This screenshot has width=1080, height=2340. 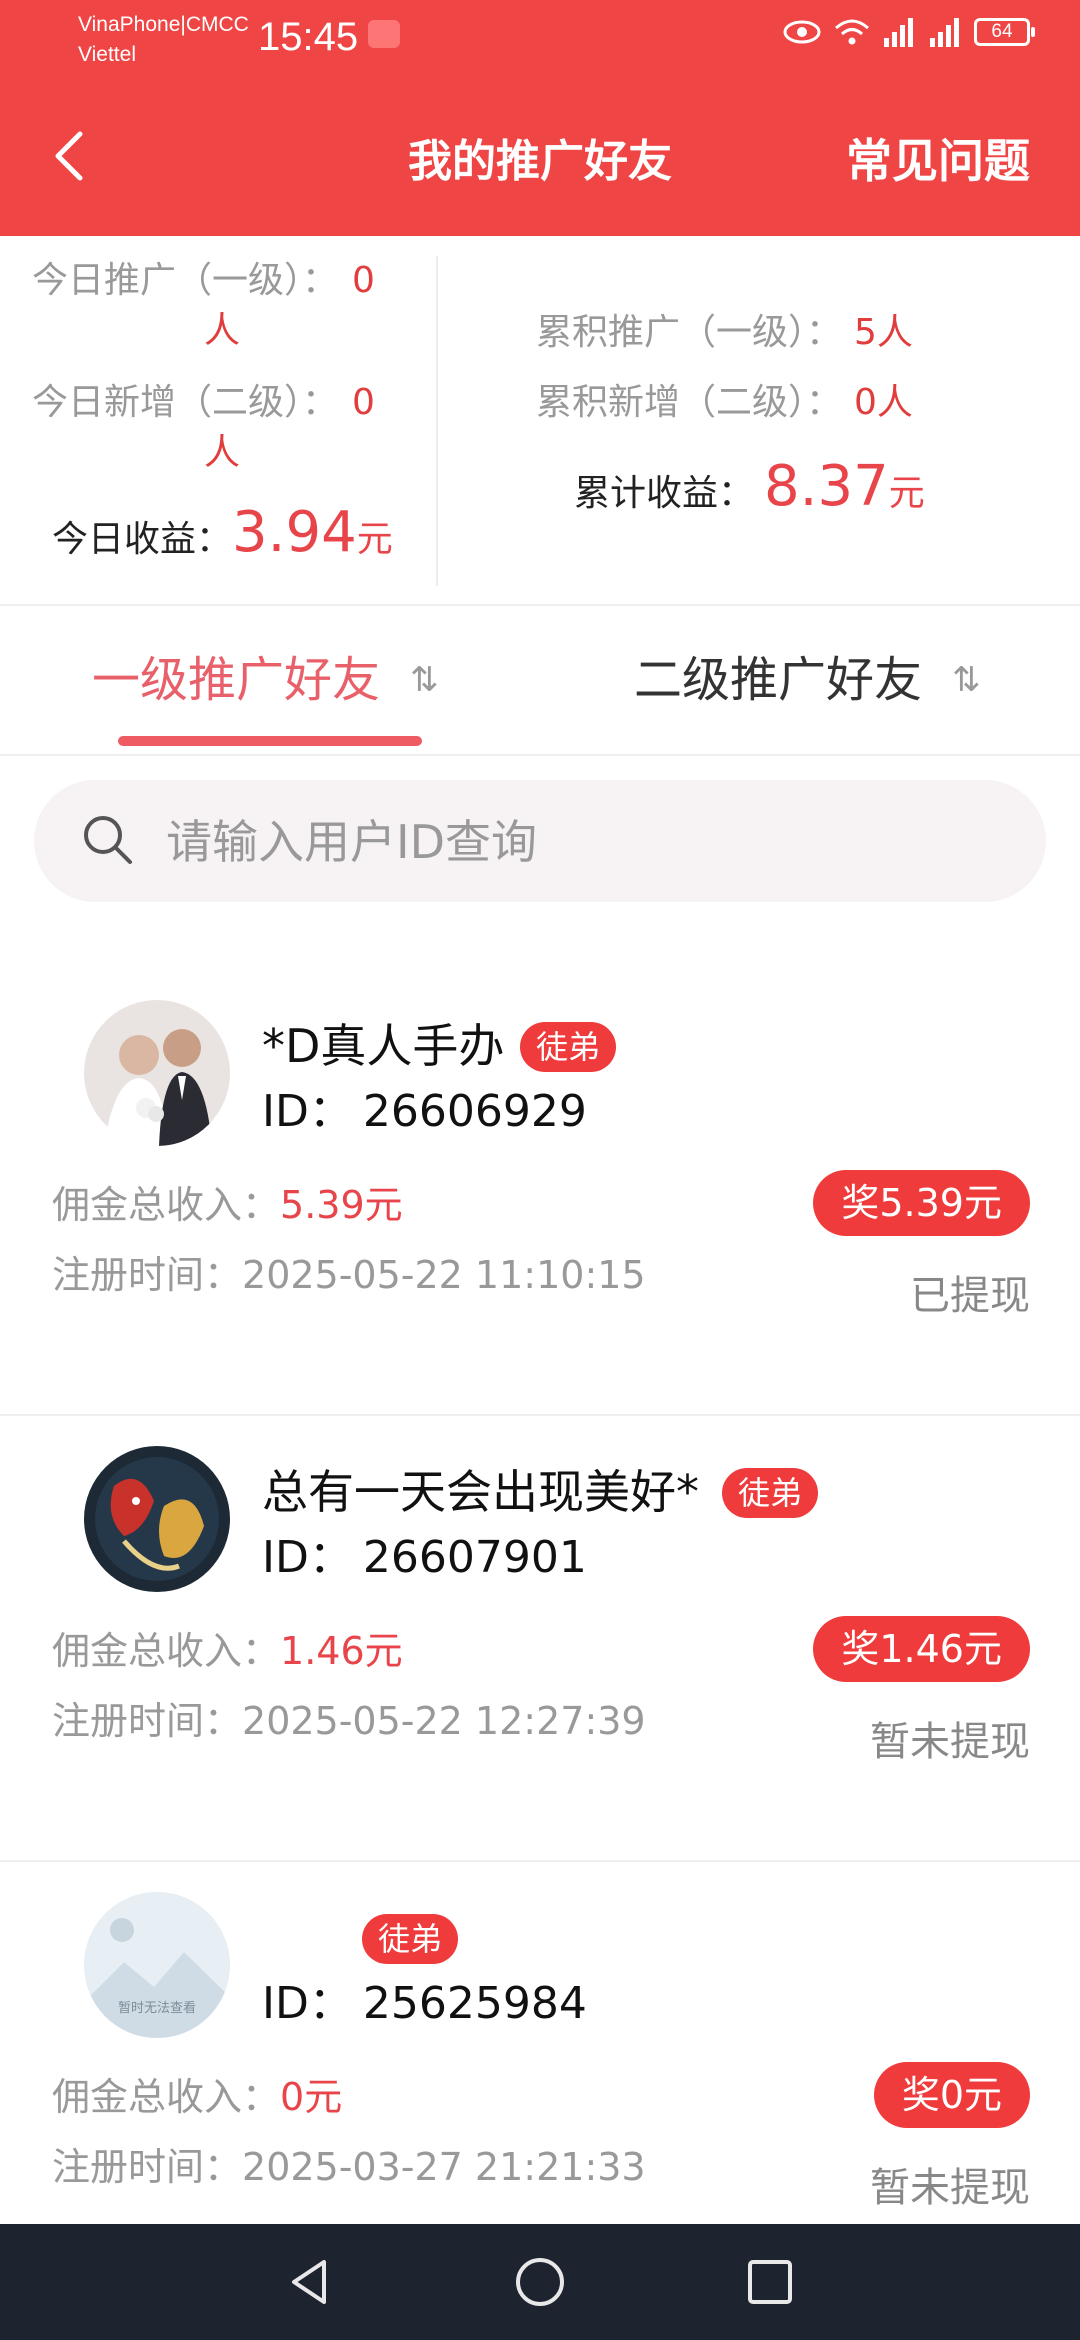 I want to click on income-row: 佣金总收入：1.46元, so click(x=227, y=1651).